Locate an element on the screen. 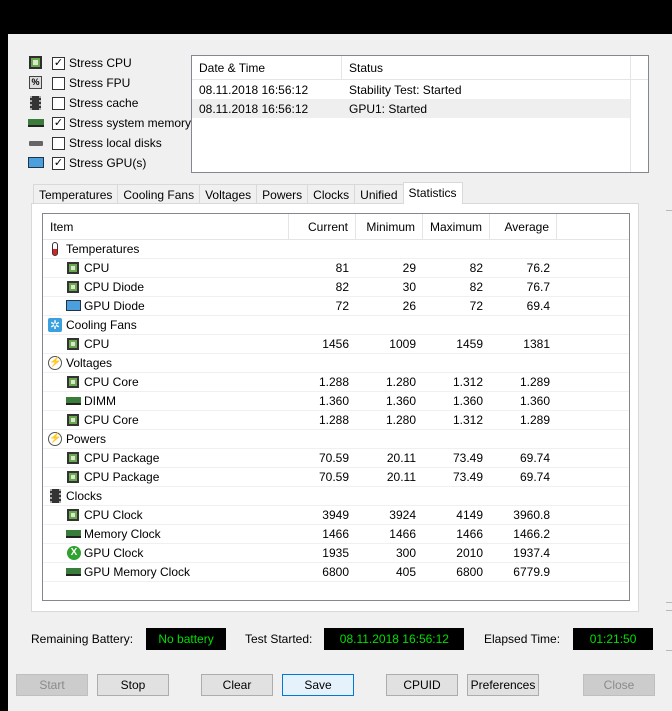 The width and height of the screenshot is (672, 711). value-max: 1.312 is located at coordinates (467, 420).